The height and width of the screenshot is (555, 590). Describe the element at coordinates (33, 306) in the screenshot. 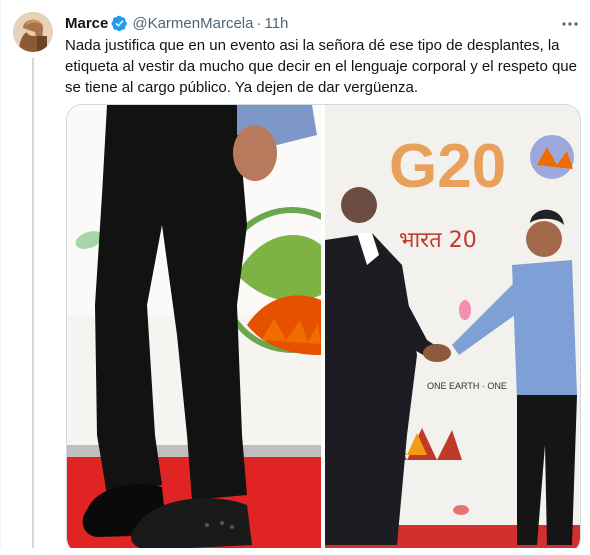

I see `thread-line` at that location.